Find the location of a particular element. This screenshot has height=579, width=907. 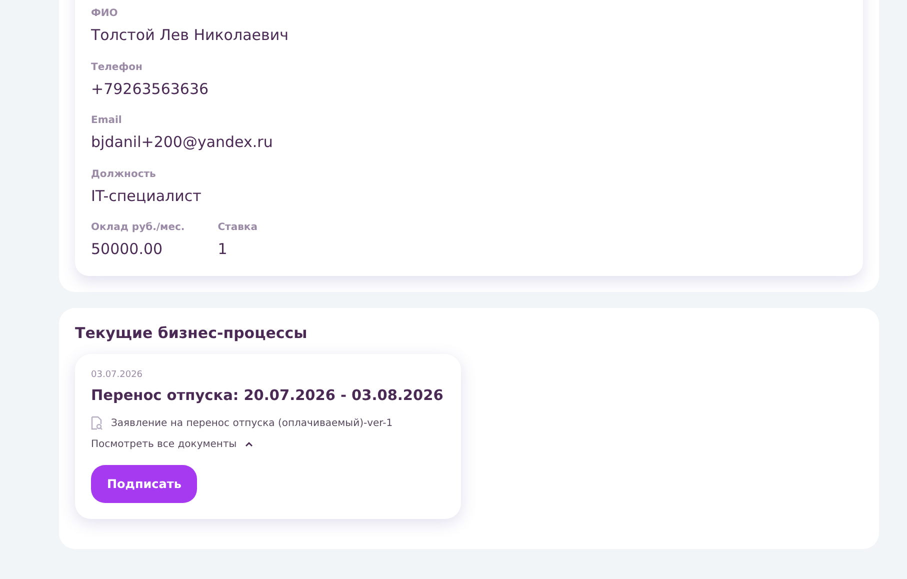

documents-toggle: Посмотреть все документы is located at coordinates (172, 445).